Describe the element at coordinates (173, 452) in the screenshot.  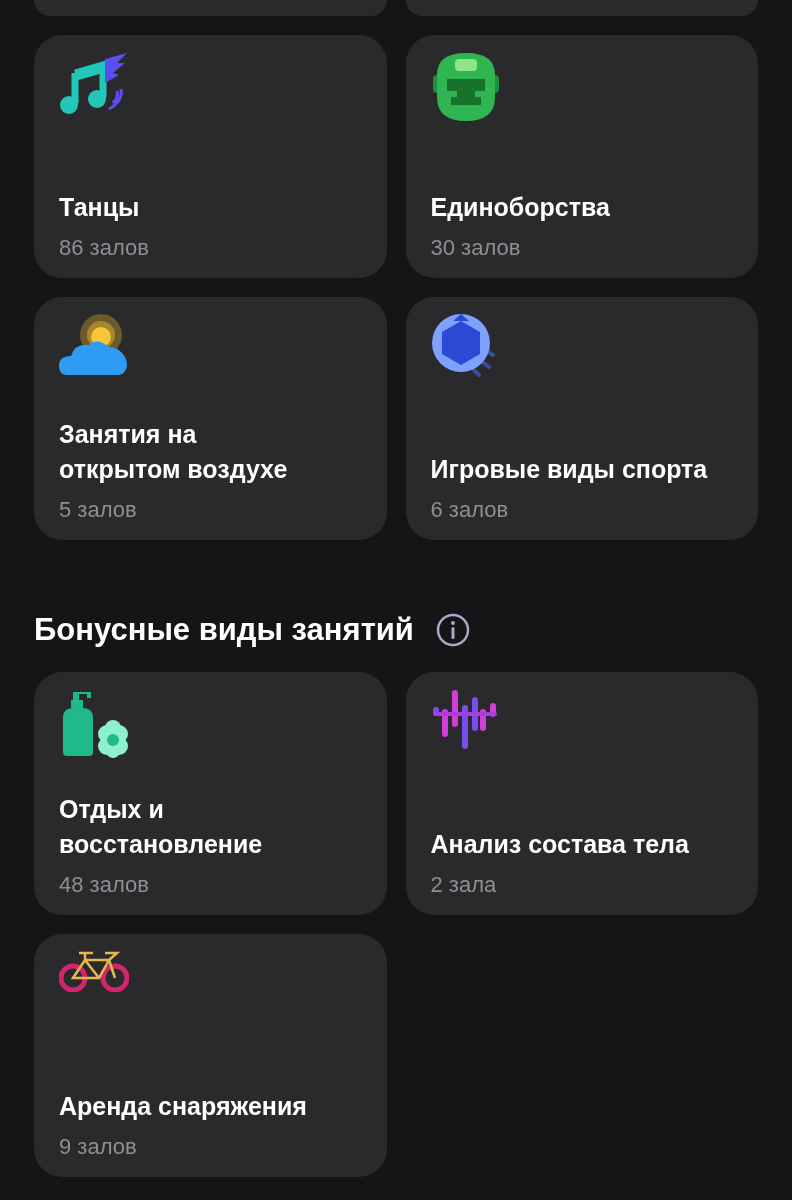
I see `category-title: Занятия на открытом воздухе` at that location.